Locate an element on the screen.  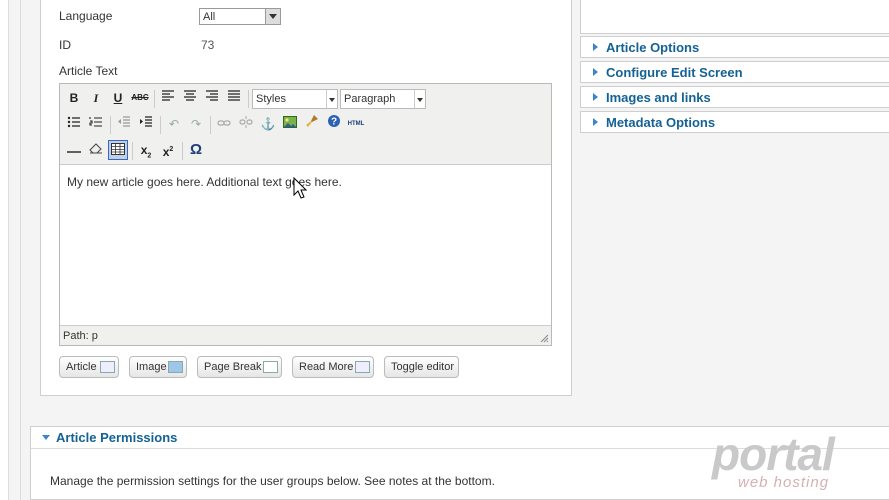
panel-configure-edit-screen: Configure Edit Screen is located at coordinates (734, 72).